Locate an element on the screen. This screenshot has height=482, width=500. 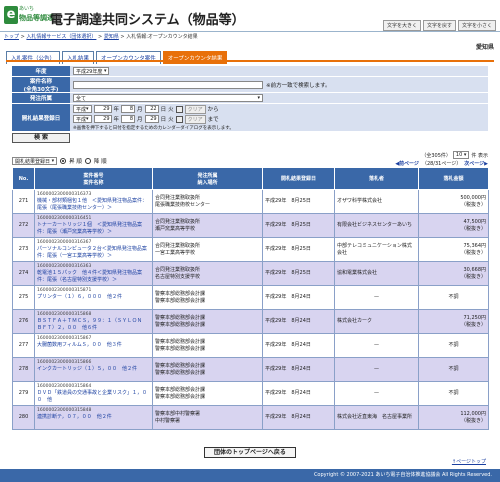
cell-dept: 合同発注業務取扱所 一宮工業高等学校 is located at coordinates (207, 249).